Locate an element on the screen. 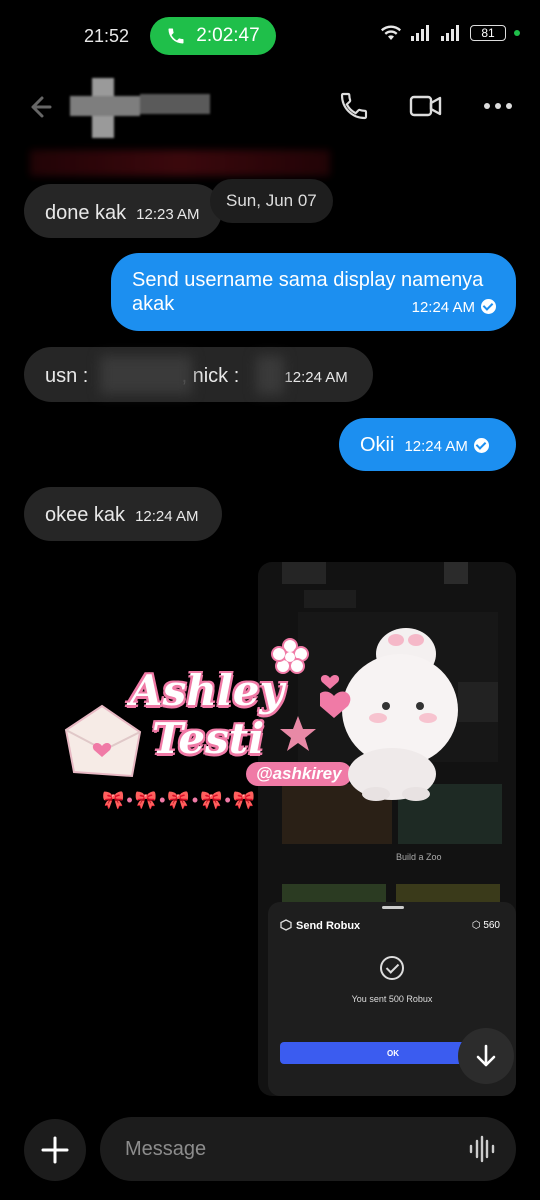 This screenshot has width=540, height=1200. game-caption: Build a Zoo is located at coordinates (419, 857).